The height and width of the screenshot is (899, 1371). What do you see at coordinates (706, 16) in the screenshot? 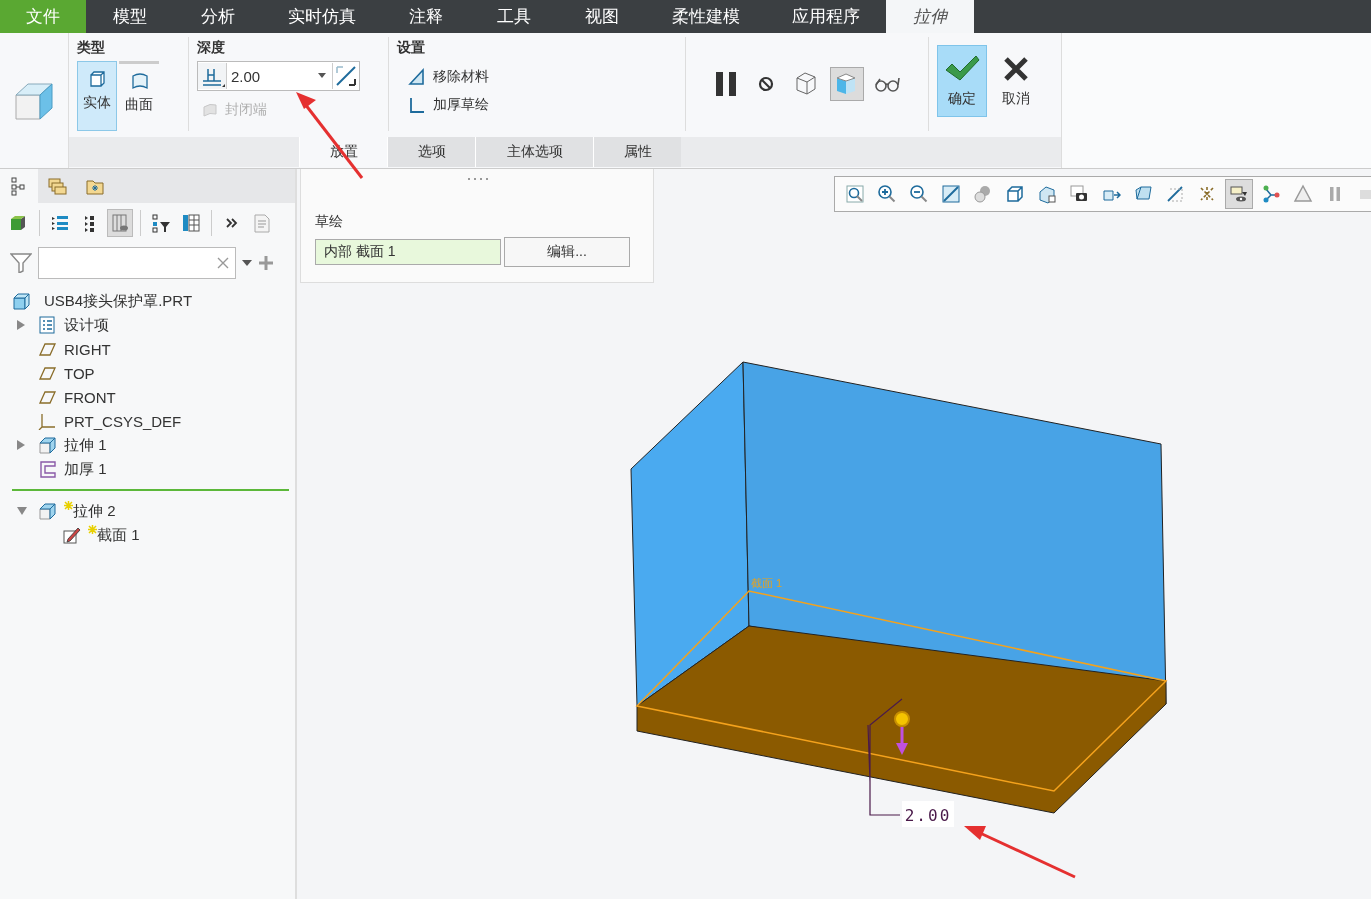
I see `menu-tab: 柔性建模` at bounding box center [706, 16].